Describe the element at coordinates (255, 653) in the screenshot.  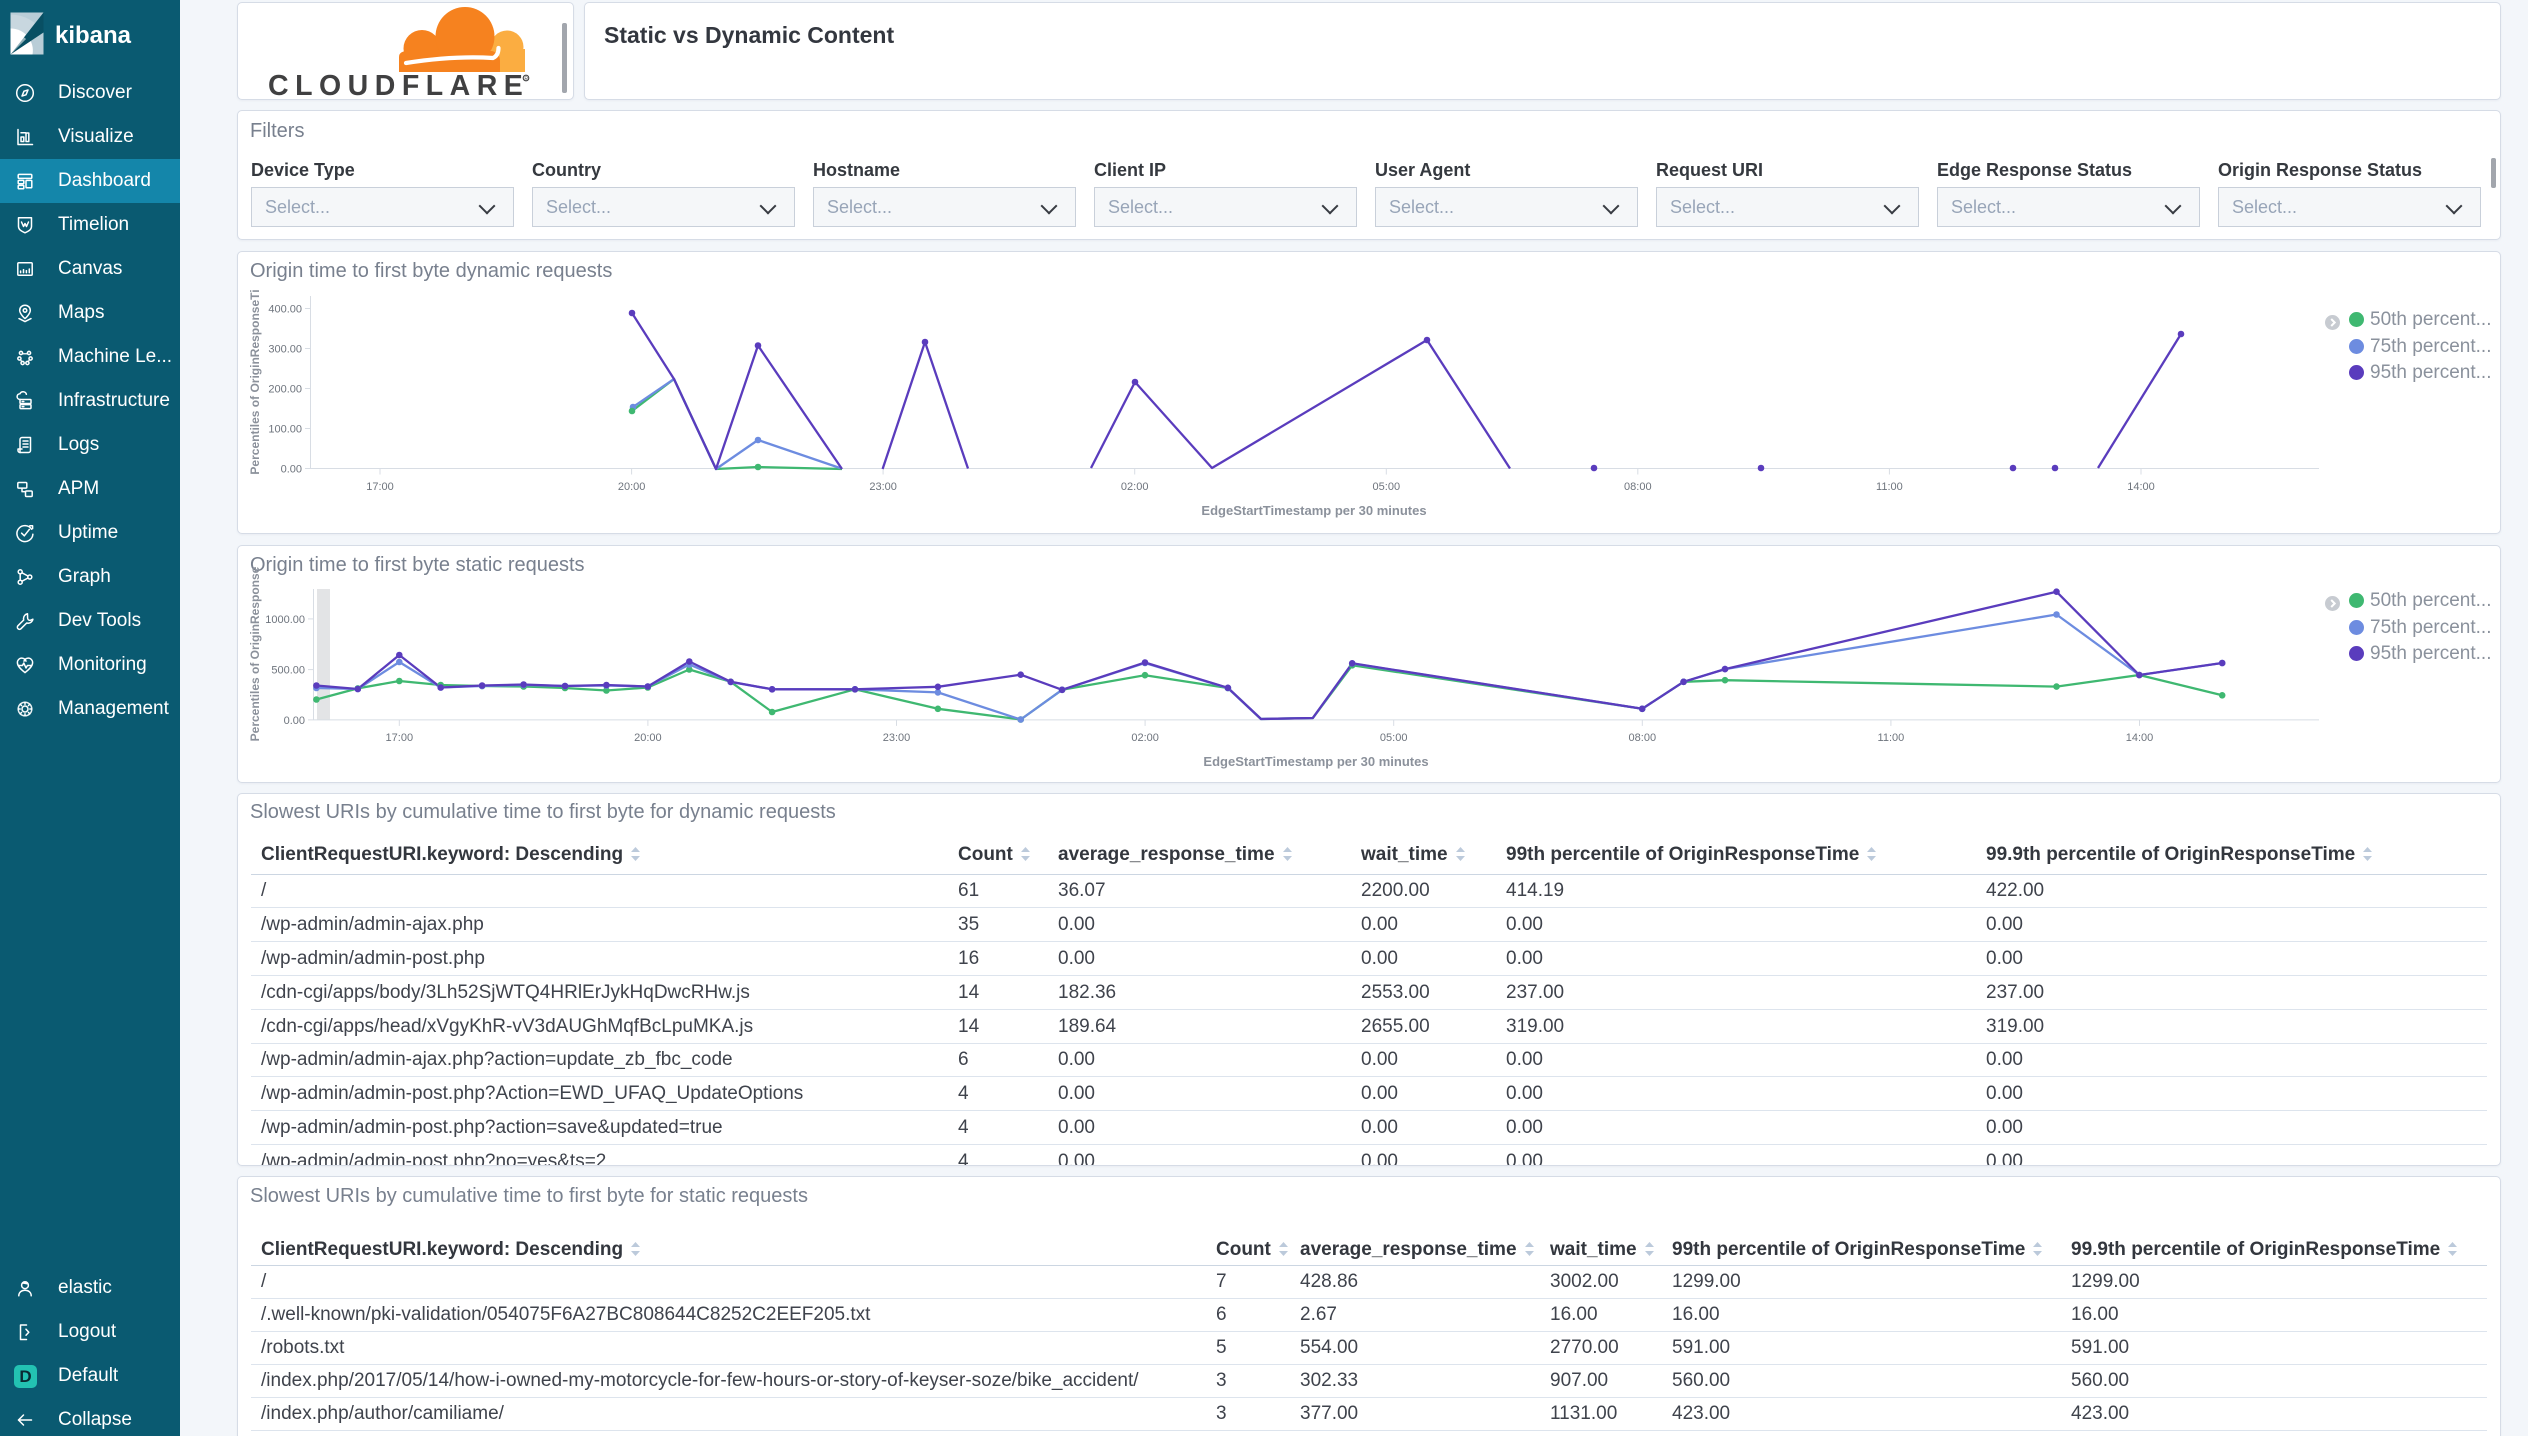
I see `svg-text: Percentiles of OriginResponse` at that location.